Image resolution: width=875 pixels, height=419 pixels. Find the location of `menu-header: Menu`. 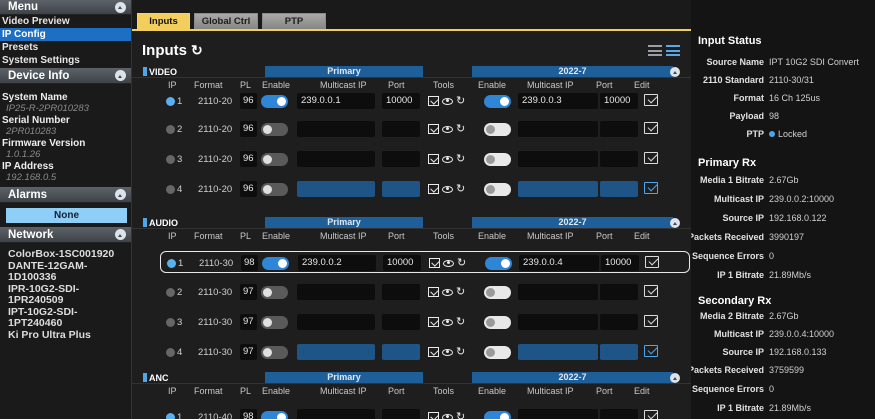

menu-header: Menu is located at coordinates (65, 7).